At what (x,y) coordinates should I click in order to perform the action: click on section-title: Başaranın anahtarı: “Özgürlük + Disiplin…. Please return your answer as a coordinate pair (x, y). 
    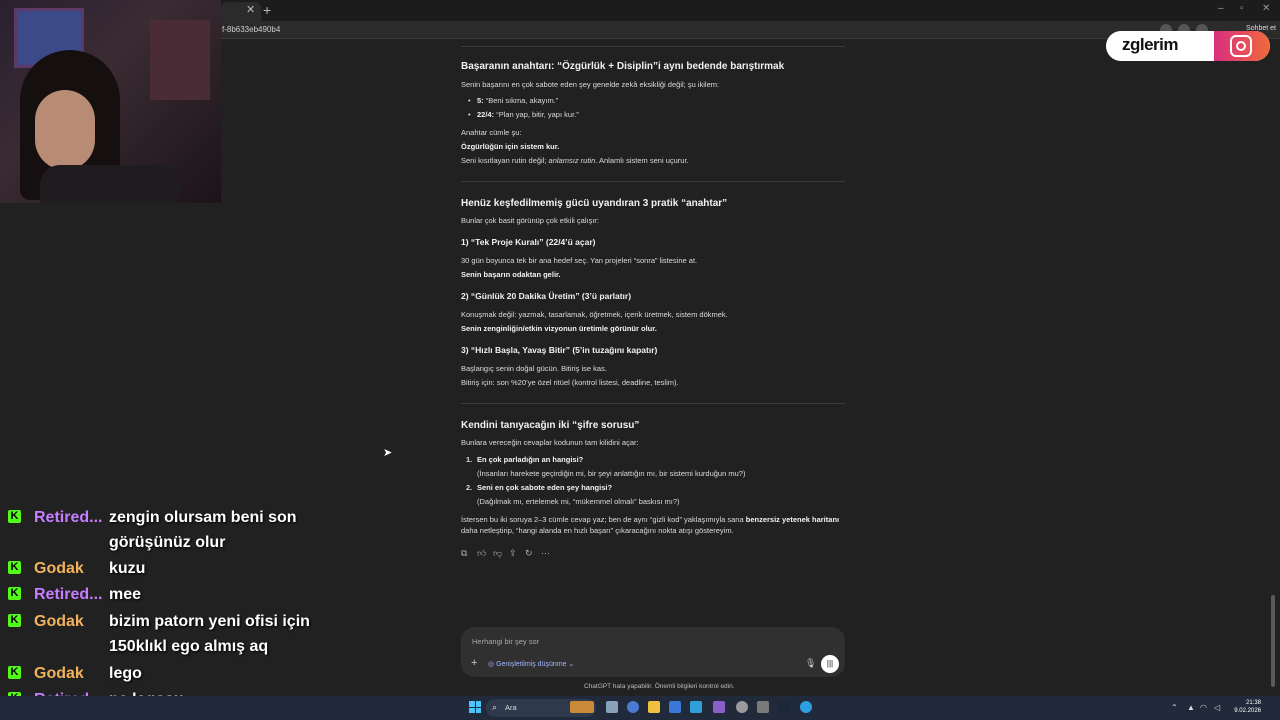
    Looking at the image, I should click on (623, 66).